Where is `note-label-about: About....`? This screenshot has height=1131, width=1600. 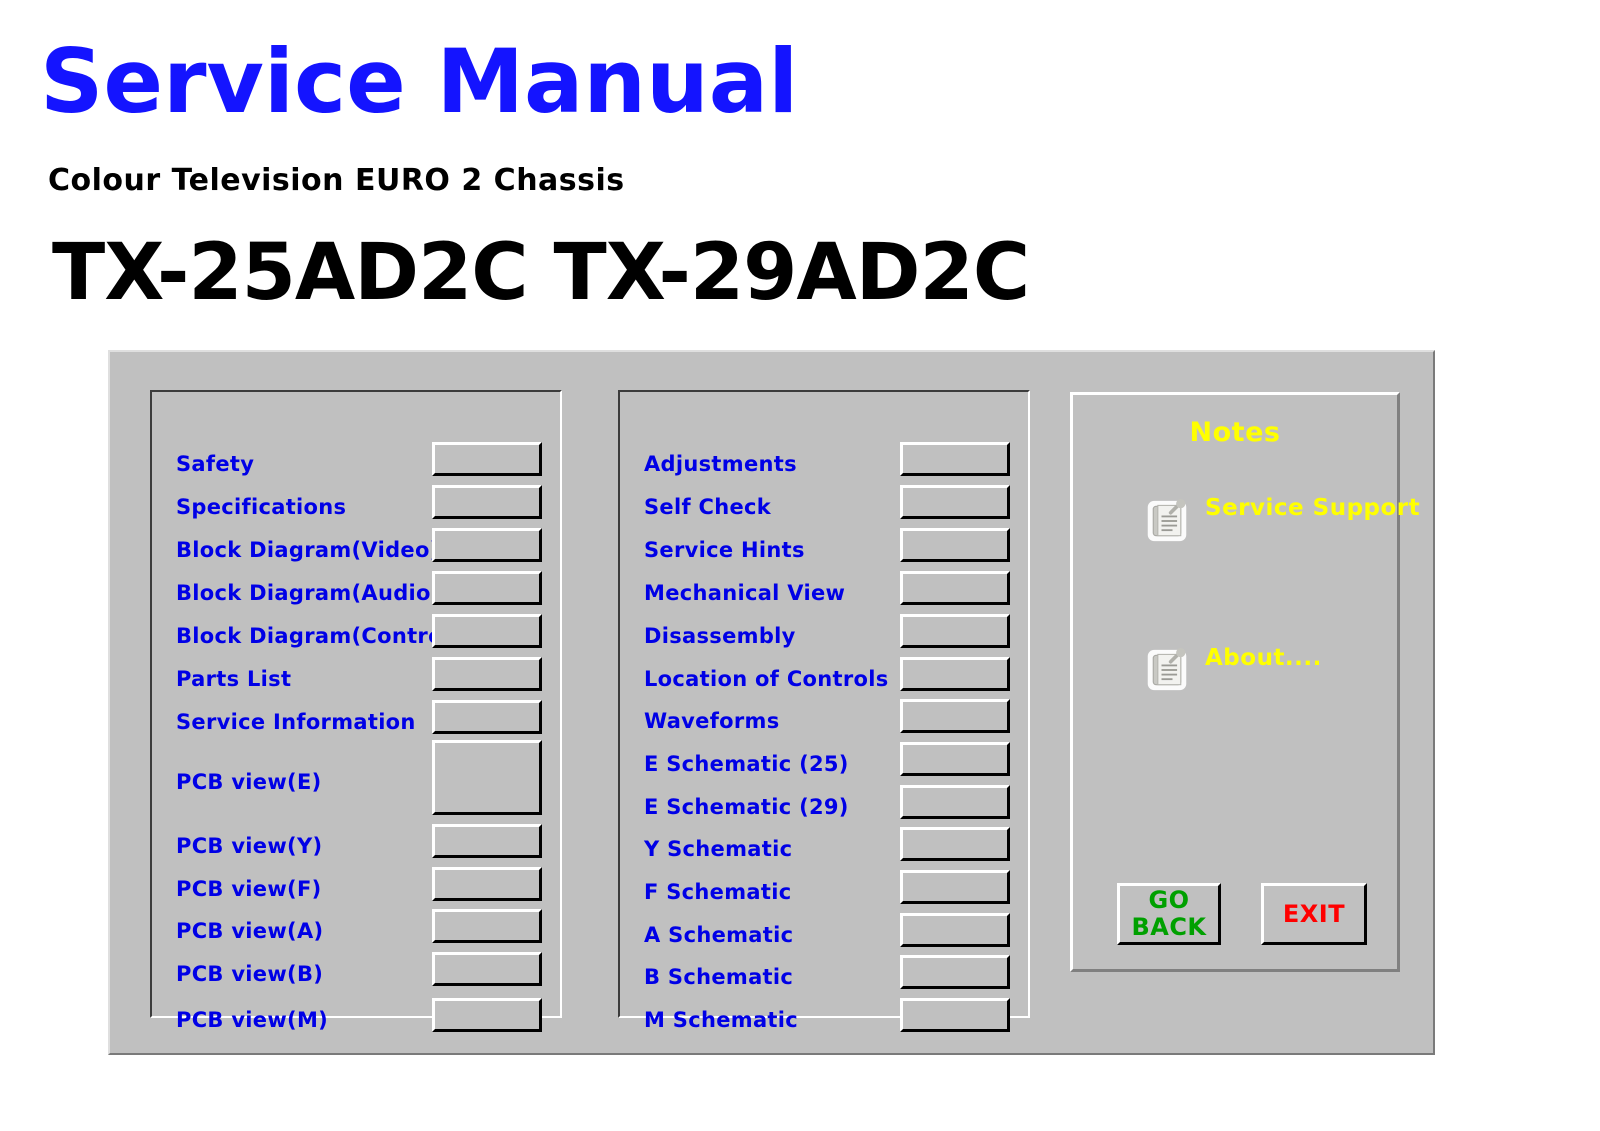
note-label-about: About.... is located at coordinates (1263, 658).